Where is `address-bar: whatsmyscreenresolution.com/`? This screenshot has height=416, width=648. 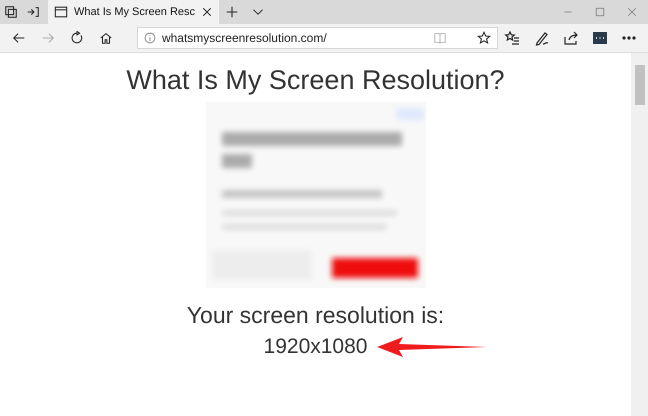
address-bar: whatsmyscreenresolution.com/ is located at coordinates (317, 38).